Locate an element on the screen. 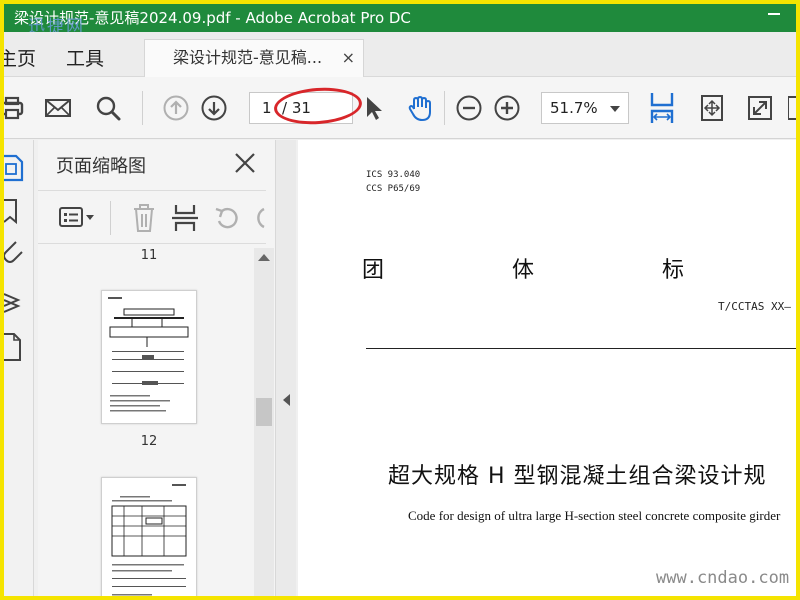  rotate-left-icon is located at coordinates (228, 218).